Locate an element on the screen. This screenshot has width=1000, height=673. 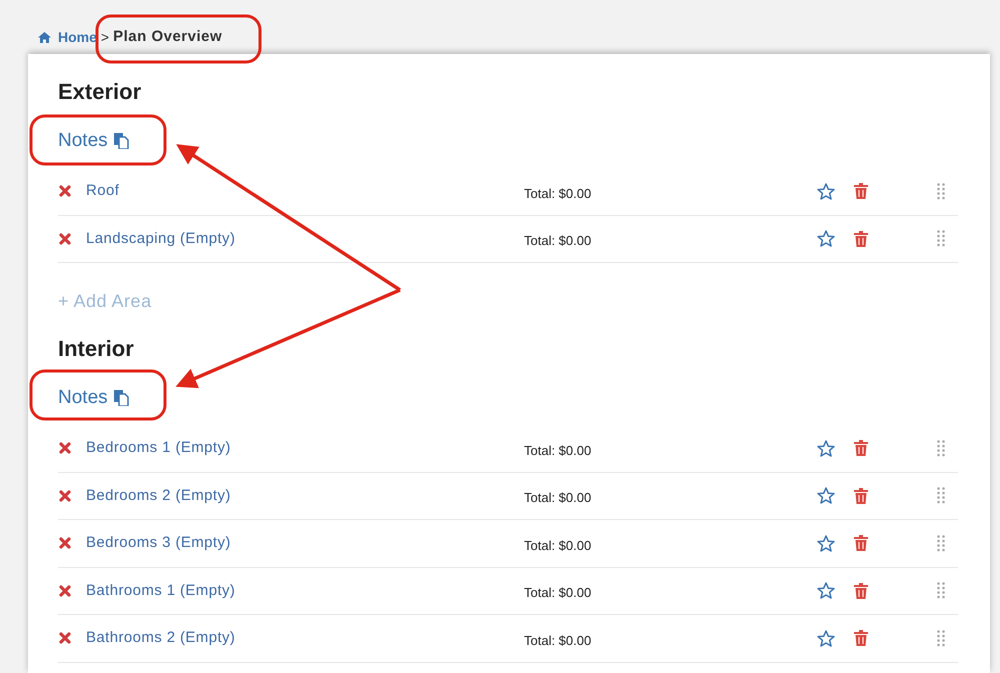
area-link: Landscaping (Empty) is located at coordinates (305, 239).